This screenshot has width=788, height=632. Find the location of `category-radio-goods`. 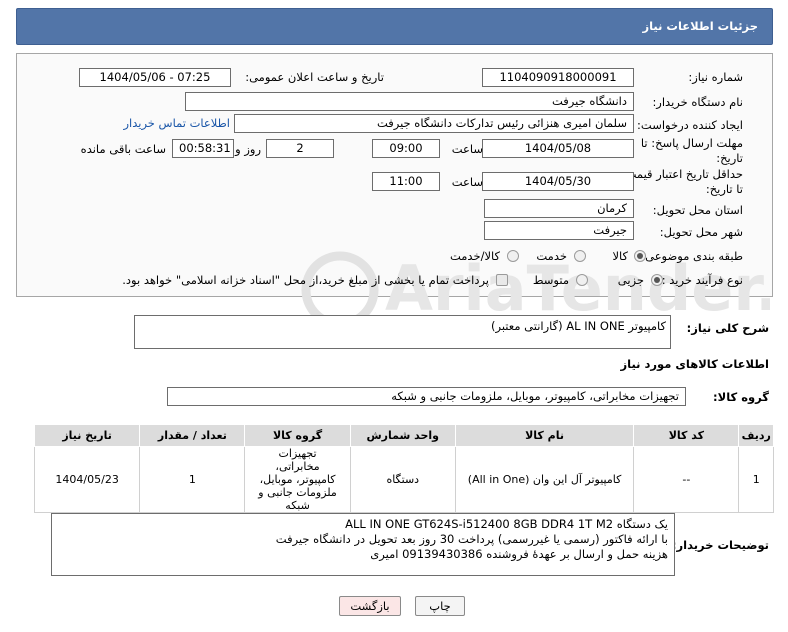

category-radio-goods is located at coordinates (640, 256).